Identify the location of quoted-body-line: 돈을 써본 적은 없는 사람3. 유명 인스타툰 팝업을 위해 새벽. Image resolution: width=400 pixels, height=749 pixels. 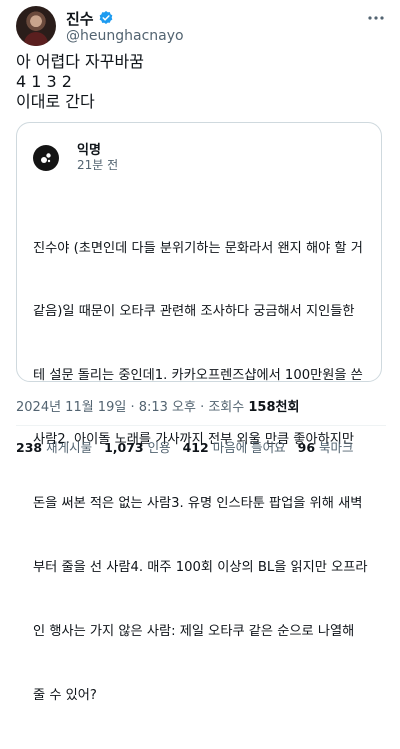
(198, 504).